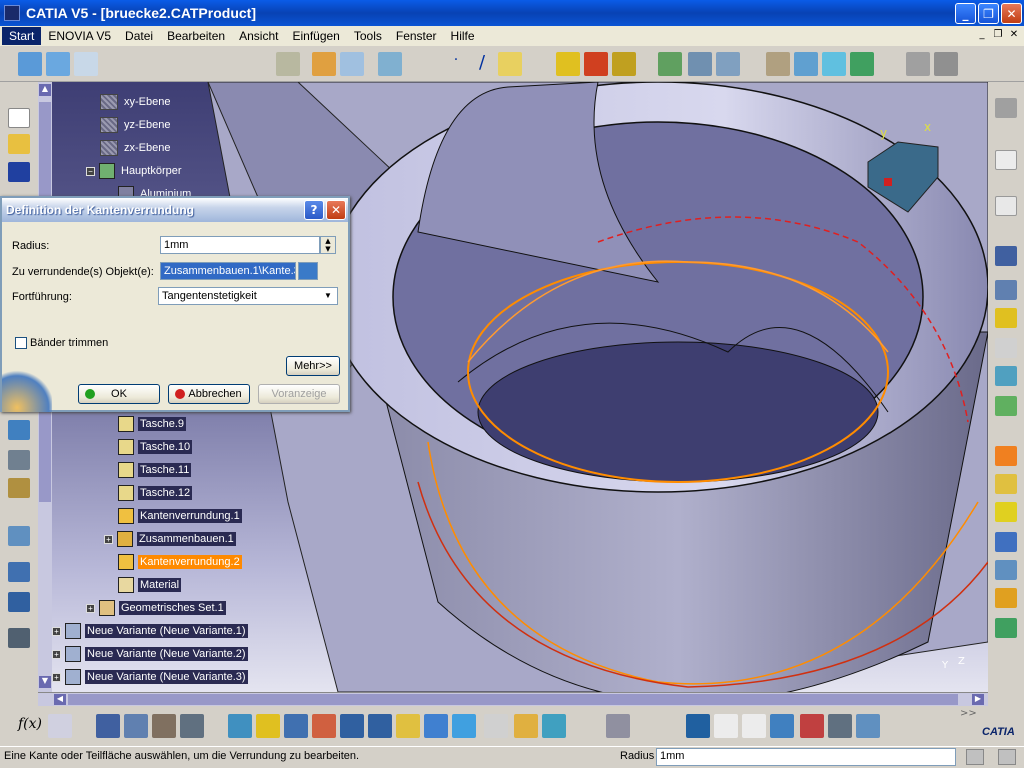 The width and height of the screenshot is (1024, 768). Describe the element at coordinates (60, 699) in the screenshot. I see `scroll-left-icon: ◀` at that location.